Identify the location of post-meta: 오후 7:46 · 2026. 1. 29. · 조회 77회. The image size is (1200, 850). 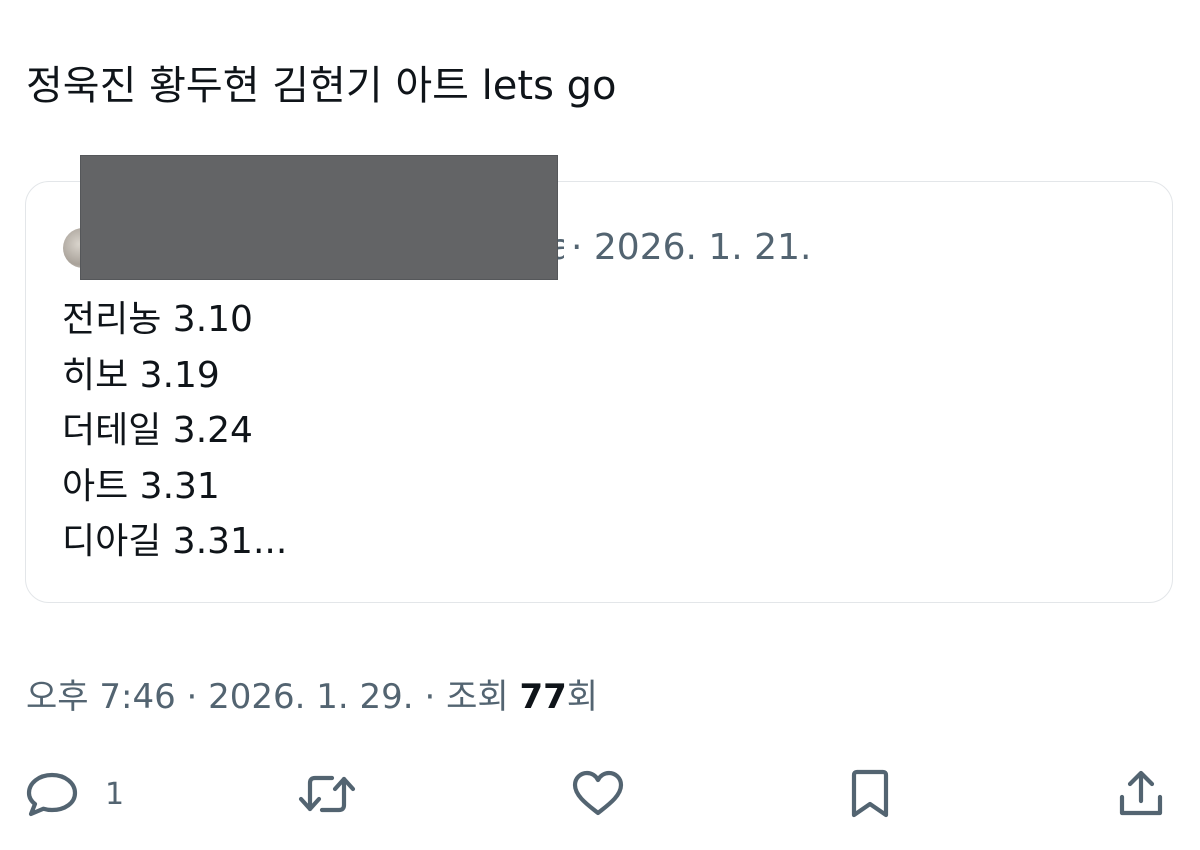
(312, 697).